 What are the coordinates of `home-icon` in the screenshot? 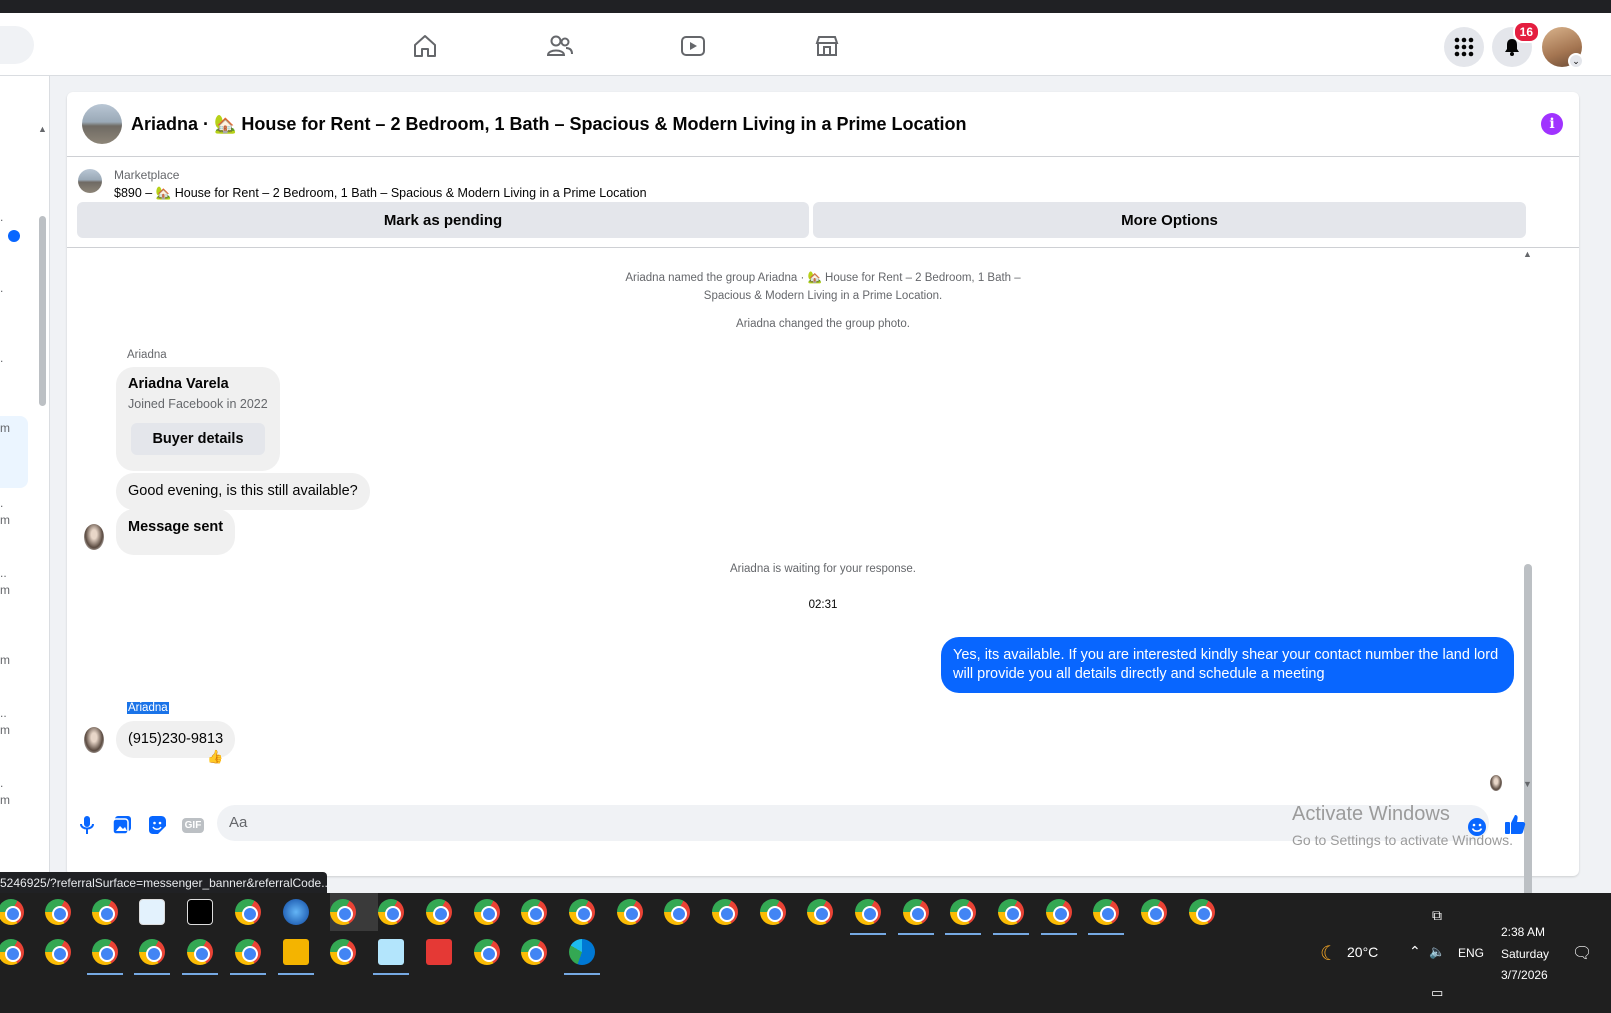 It's located at (425, 46).